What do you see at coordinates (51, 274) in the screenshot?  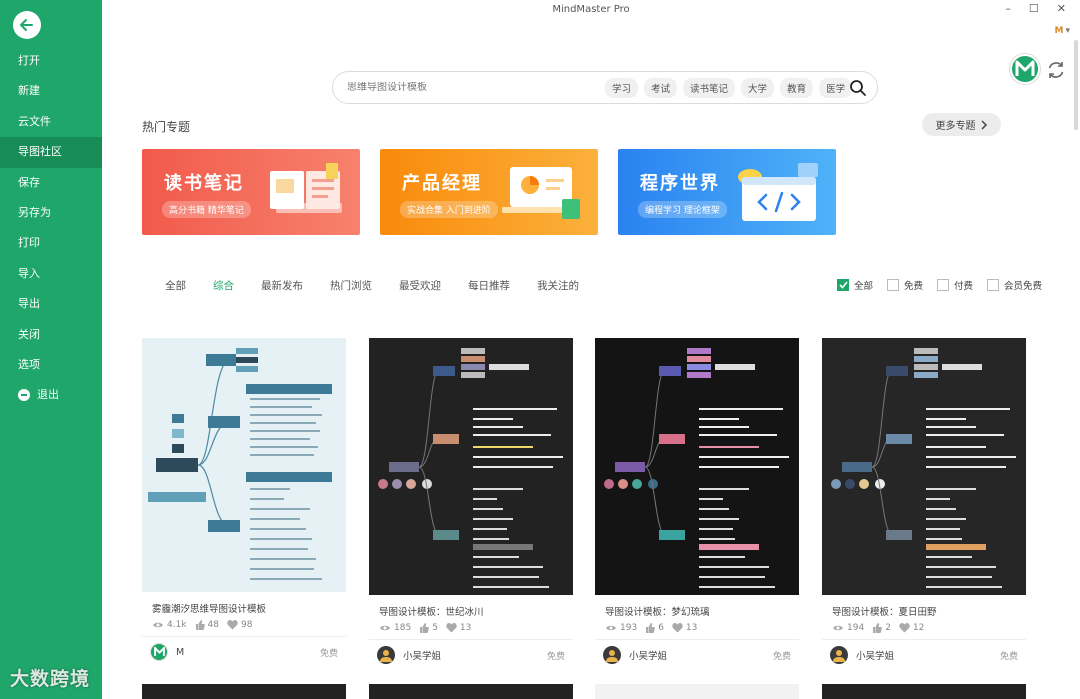 I see `sidebar-item-import: 导入` at bounding box center [51, 274].